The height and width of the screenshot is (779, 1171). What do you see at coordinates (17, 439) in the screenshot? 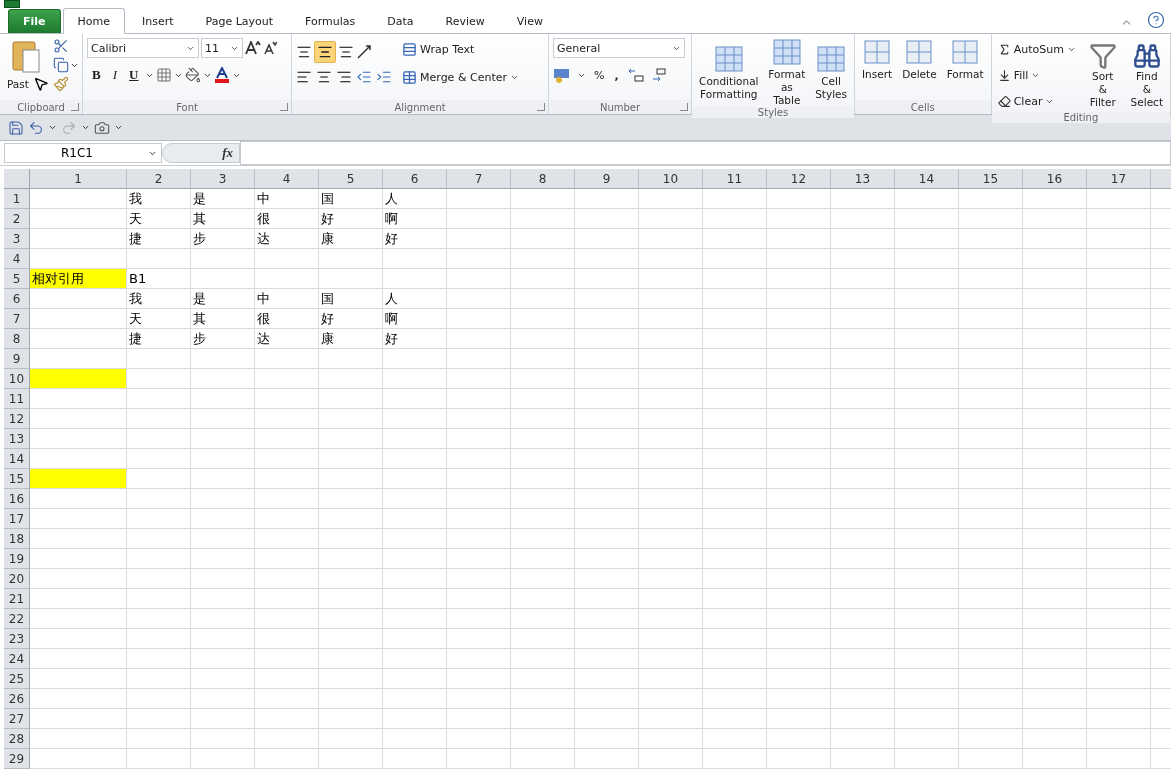
I see `row-header: 13` at bounding box center [17, 439].